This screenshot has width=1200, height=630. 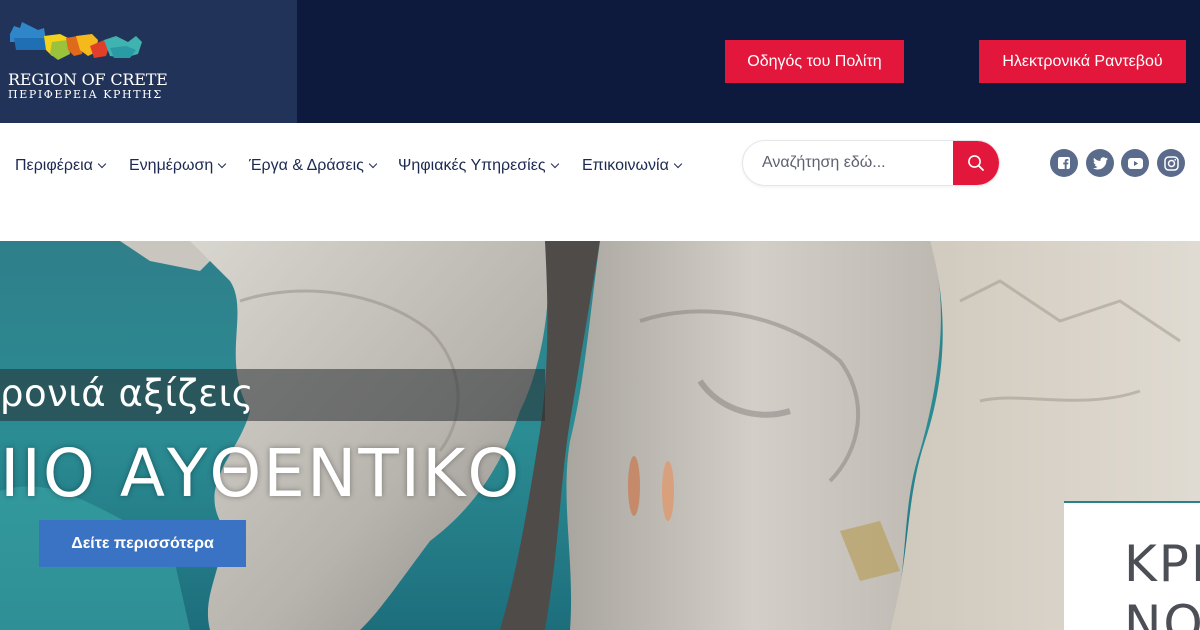 I want to click on side-promo-card: ΚΡΗ ΝΟ, so click(x=1132, y=566).